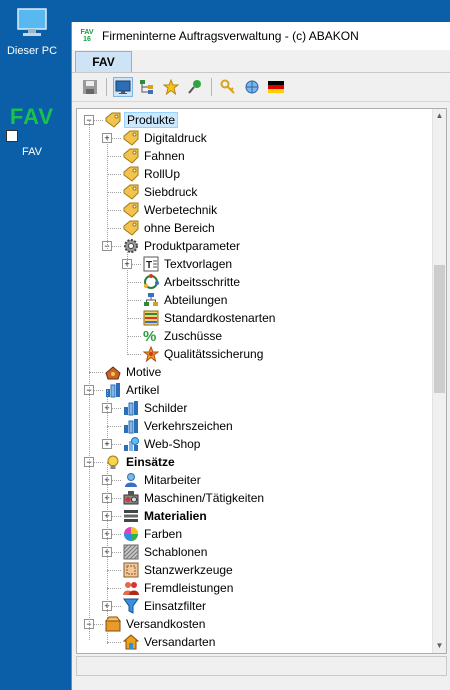  What do you see at coordinates (181, 210) in the screenshot?
I see `tree-item-label: Werbetechnik` at bounding box center [181, 210].